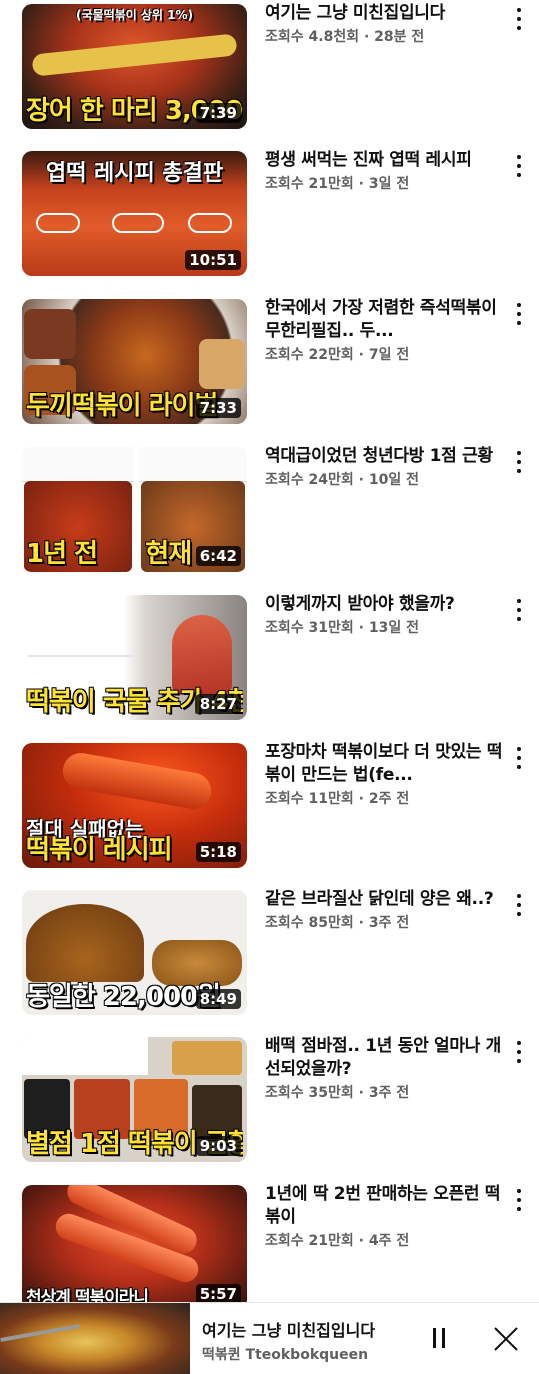 The height and width of the screenshot is (1374, 539). Describe the element at coordinates (309, 1093) in the screenshot. I see `view-count: 조회수 35만회` at that location.